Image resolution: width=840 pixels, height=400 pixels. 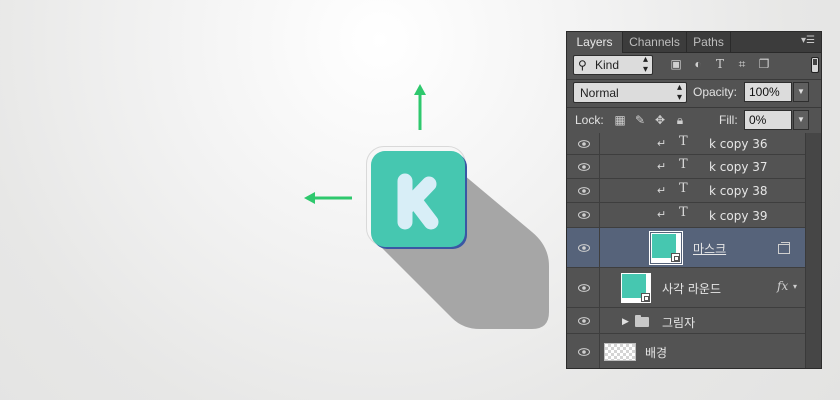 What do you see at coordinates (768, 92) in the screenshot?
I see `opacity-input: 100%` at bounding box center [768, 92].